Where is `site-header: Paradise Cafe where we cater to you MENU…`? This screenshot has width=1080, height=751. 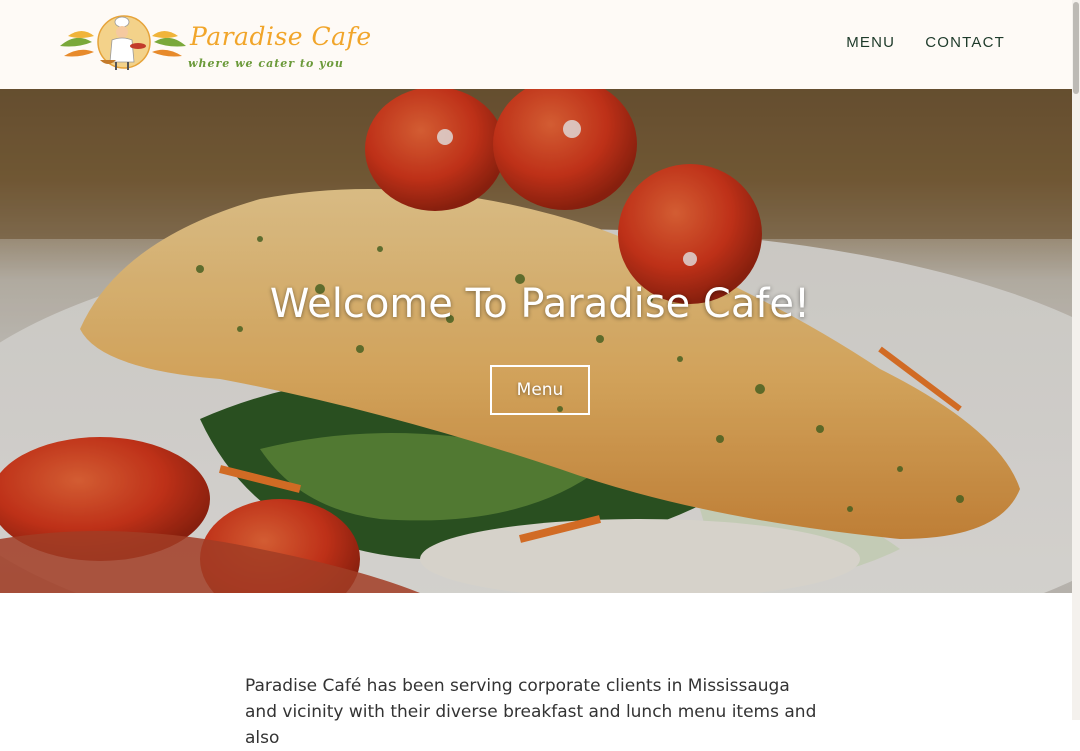
site-header: Paradise Cafe where we cater to you MENU… is located at coordinates (536, 44).